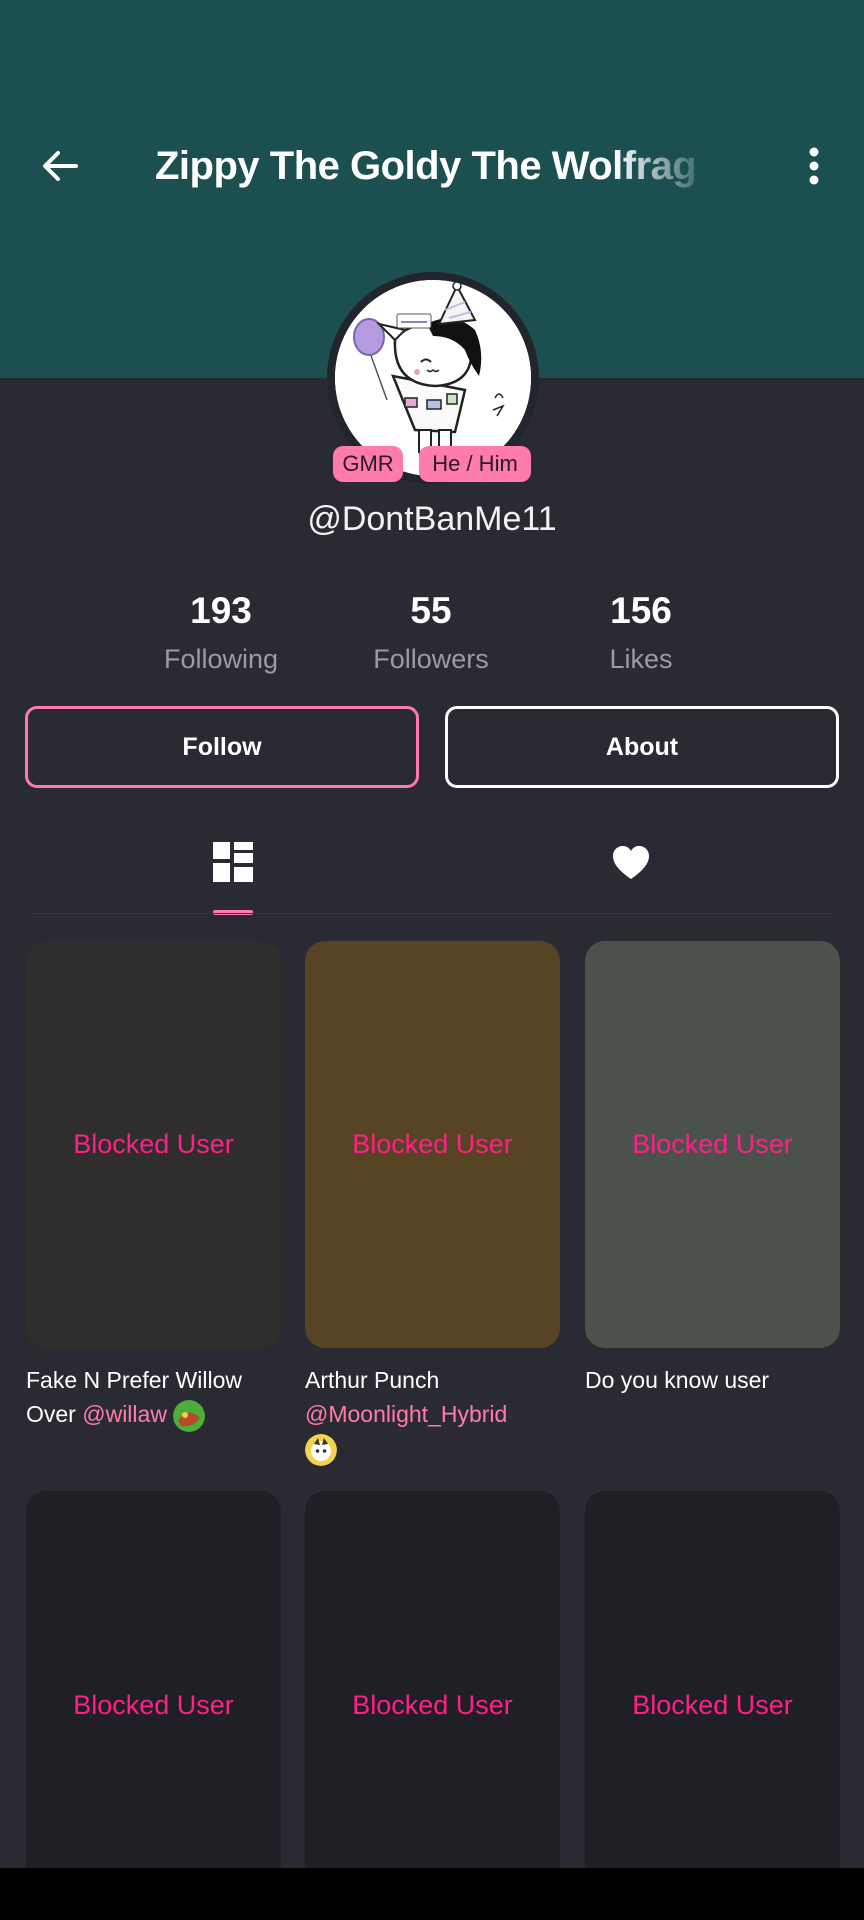  I want to click on more-options-button, so click(814, 166).